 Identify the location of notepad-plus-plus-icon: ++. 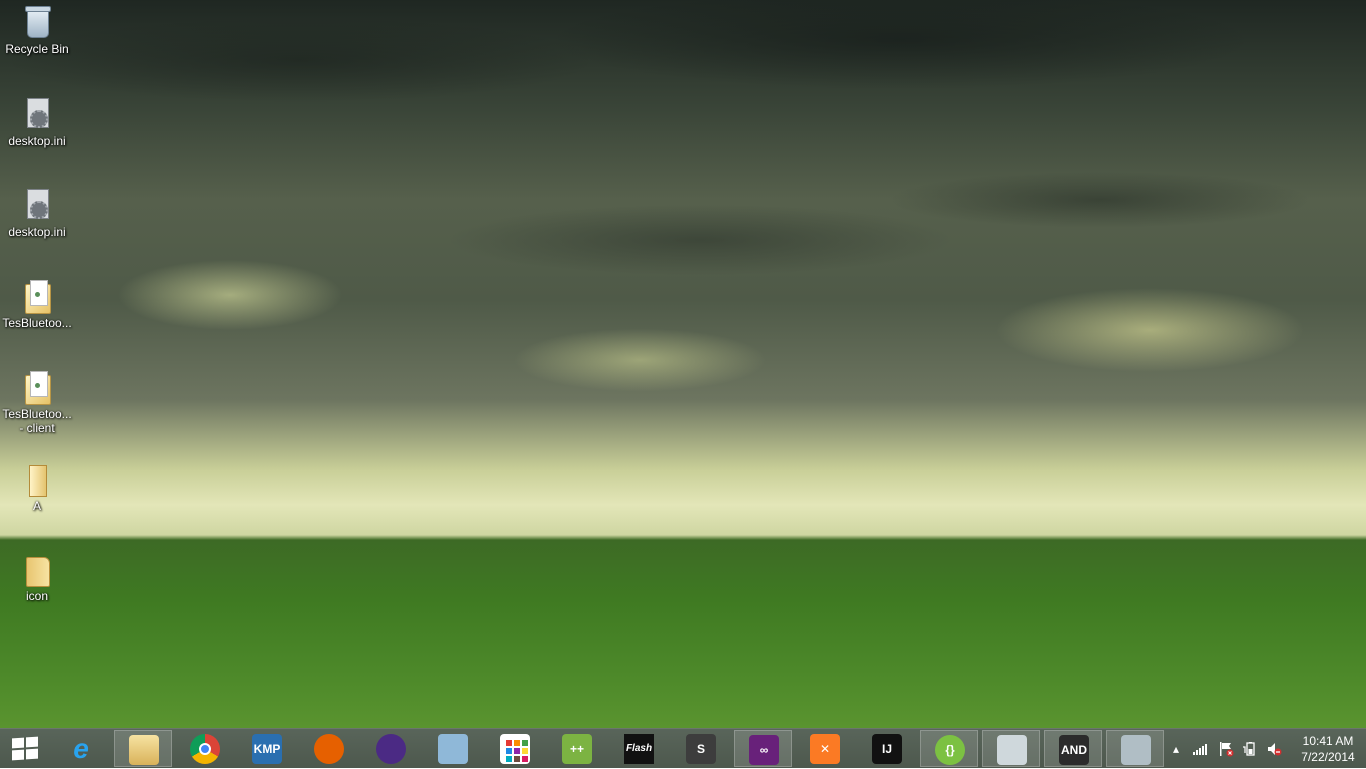
(577, 749).